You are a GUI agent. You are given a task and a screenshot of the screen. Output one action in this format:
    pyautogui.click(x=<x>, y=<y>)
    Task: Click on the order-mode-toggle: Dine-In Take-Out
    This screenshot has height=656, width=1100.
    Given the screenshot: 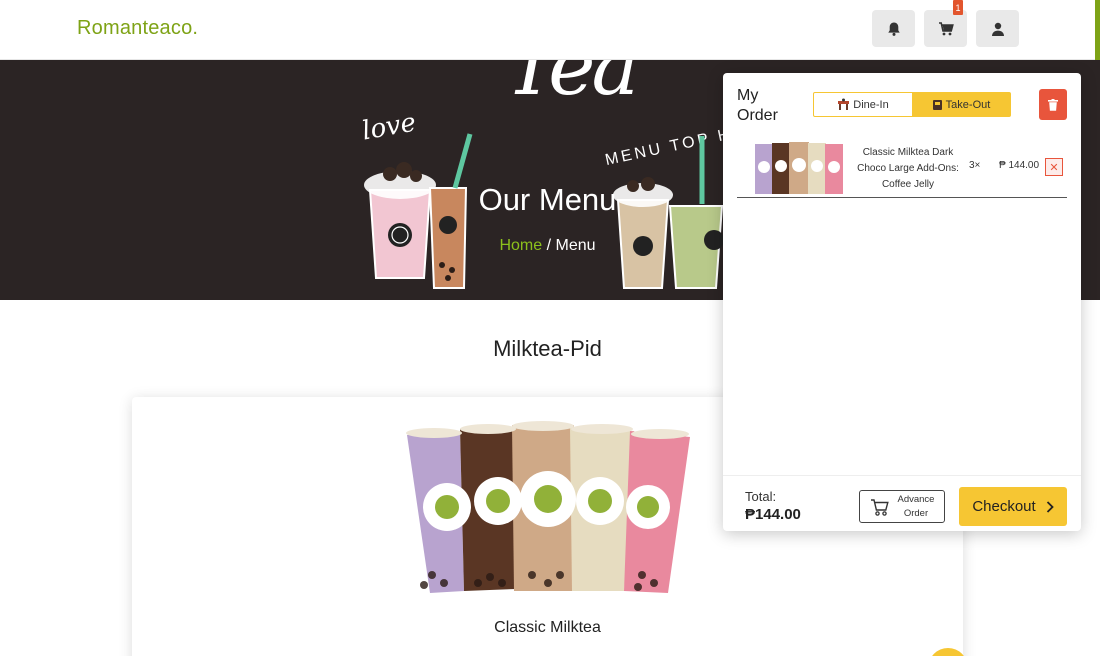 What is the action you would take?
    pyautogui.click(x=912, y=104)
    